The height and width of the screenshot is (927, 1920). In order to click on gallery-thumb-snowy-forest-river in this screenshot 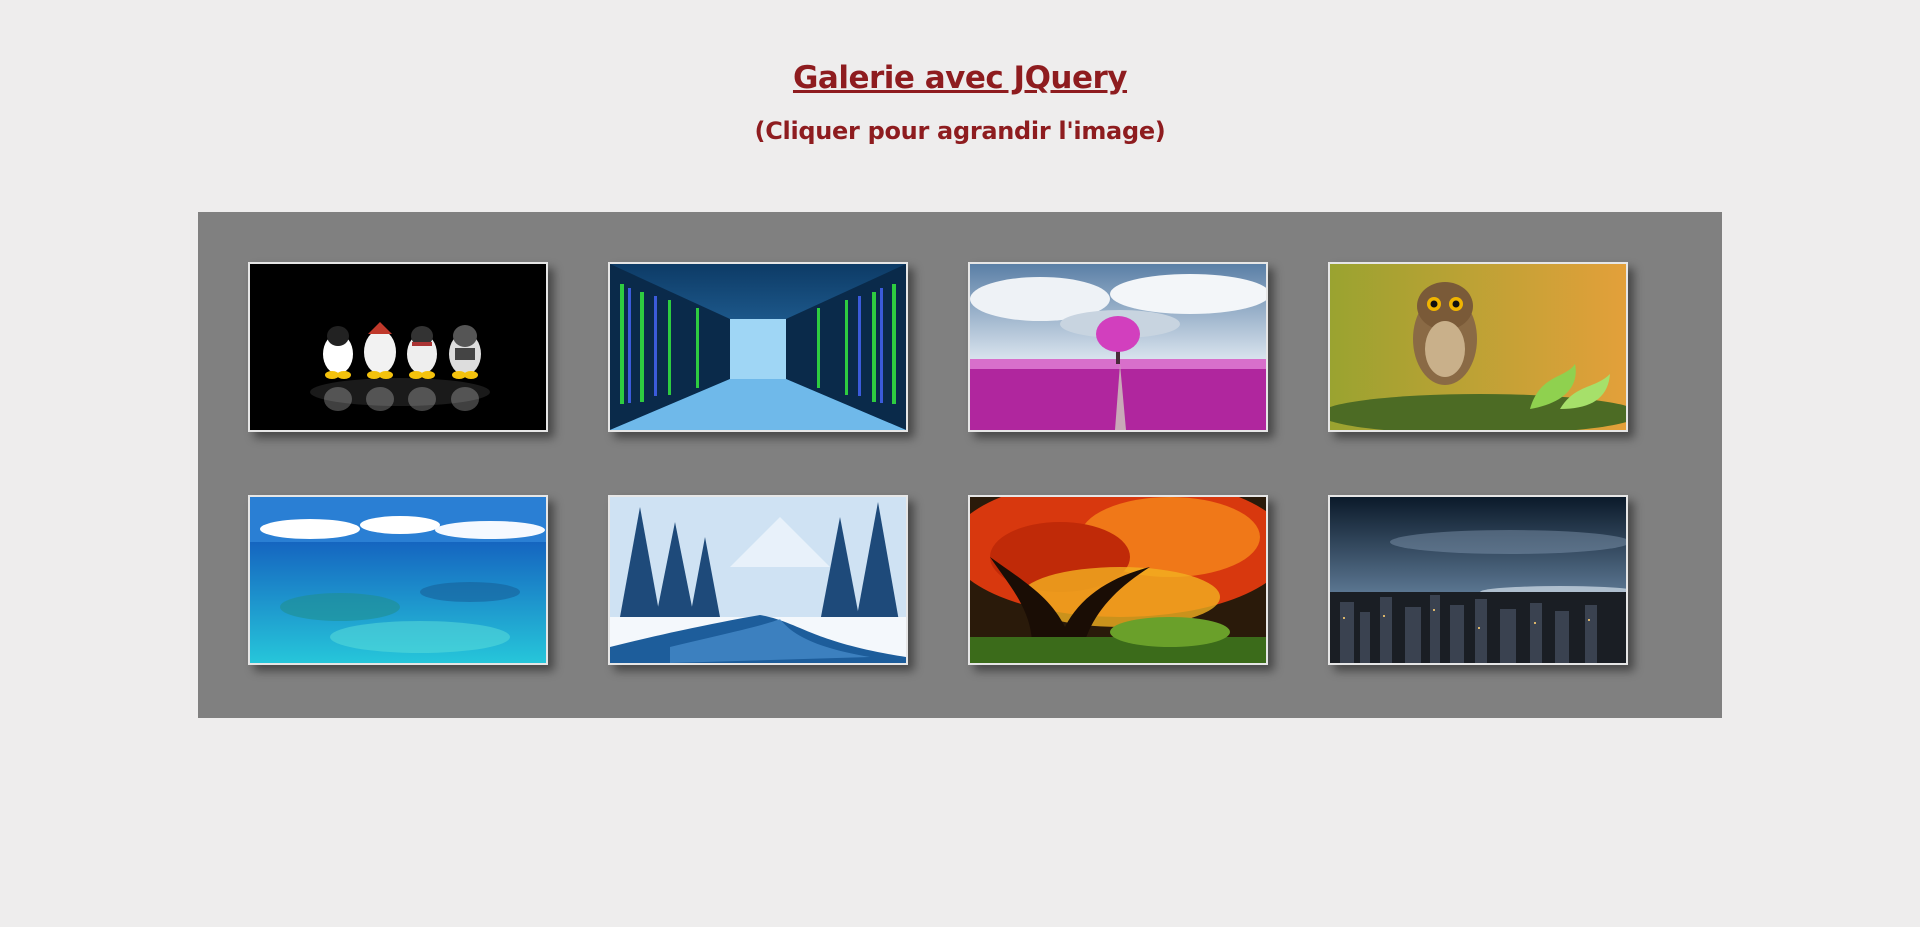, I will do `click(758, 580)`.